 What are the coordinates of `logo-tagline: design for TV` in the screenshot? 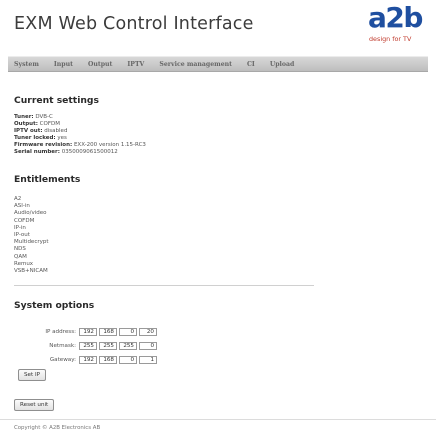 It's located at (390, 39).